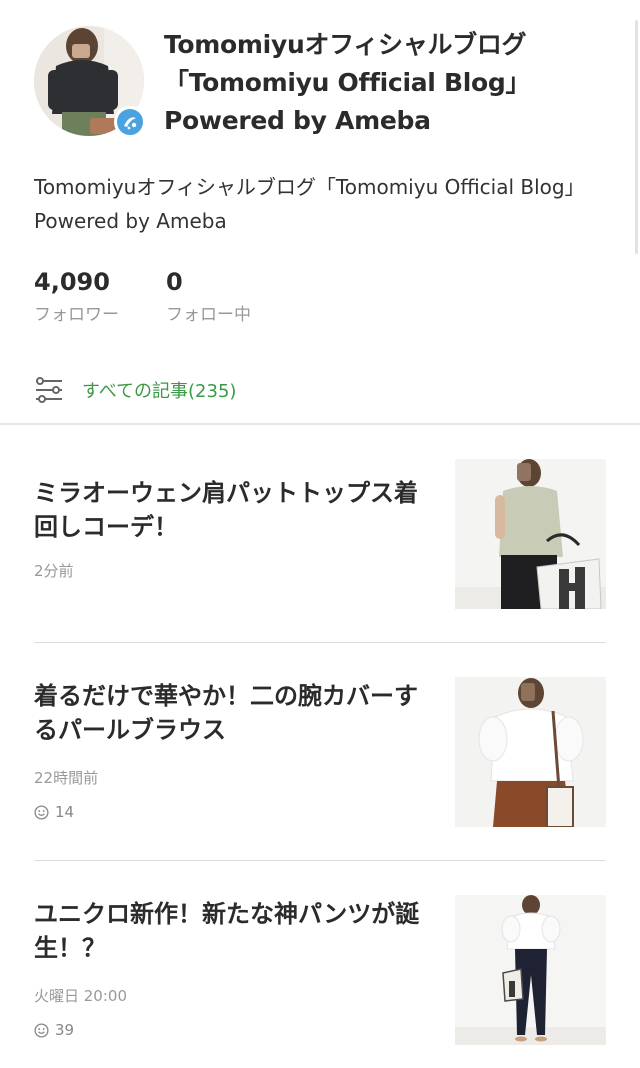 The width and height of the screenshot is (640, 1068). What do you see at coordinates (66, 778) in the screenshot?
I see `article-date: 22時間前` at bounding box center [66, 778].